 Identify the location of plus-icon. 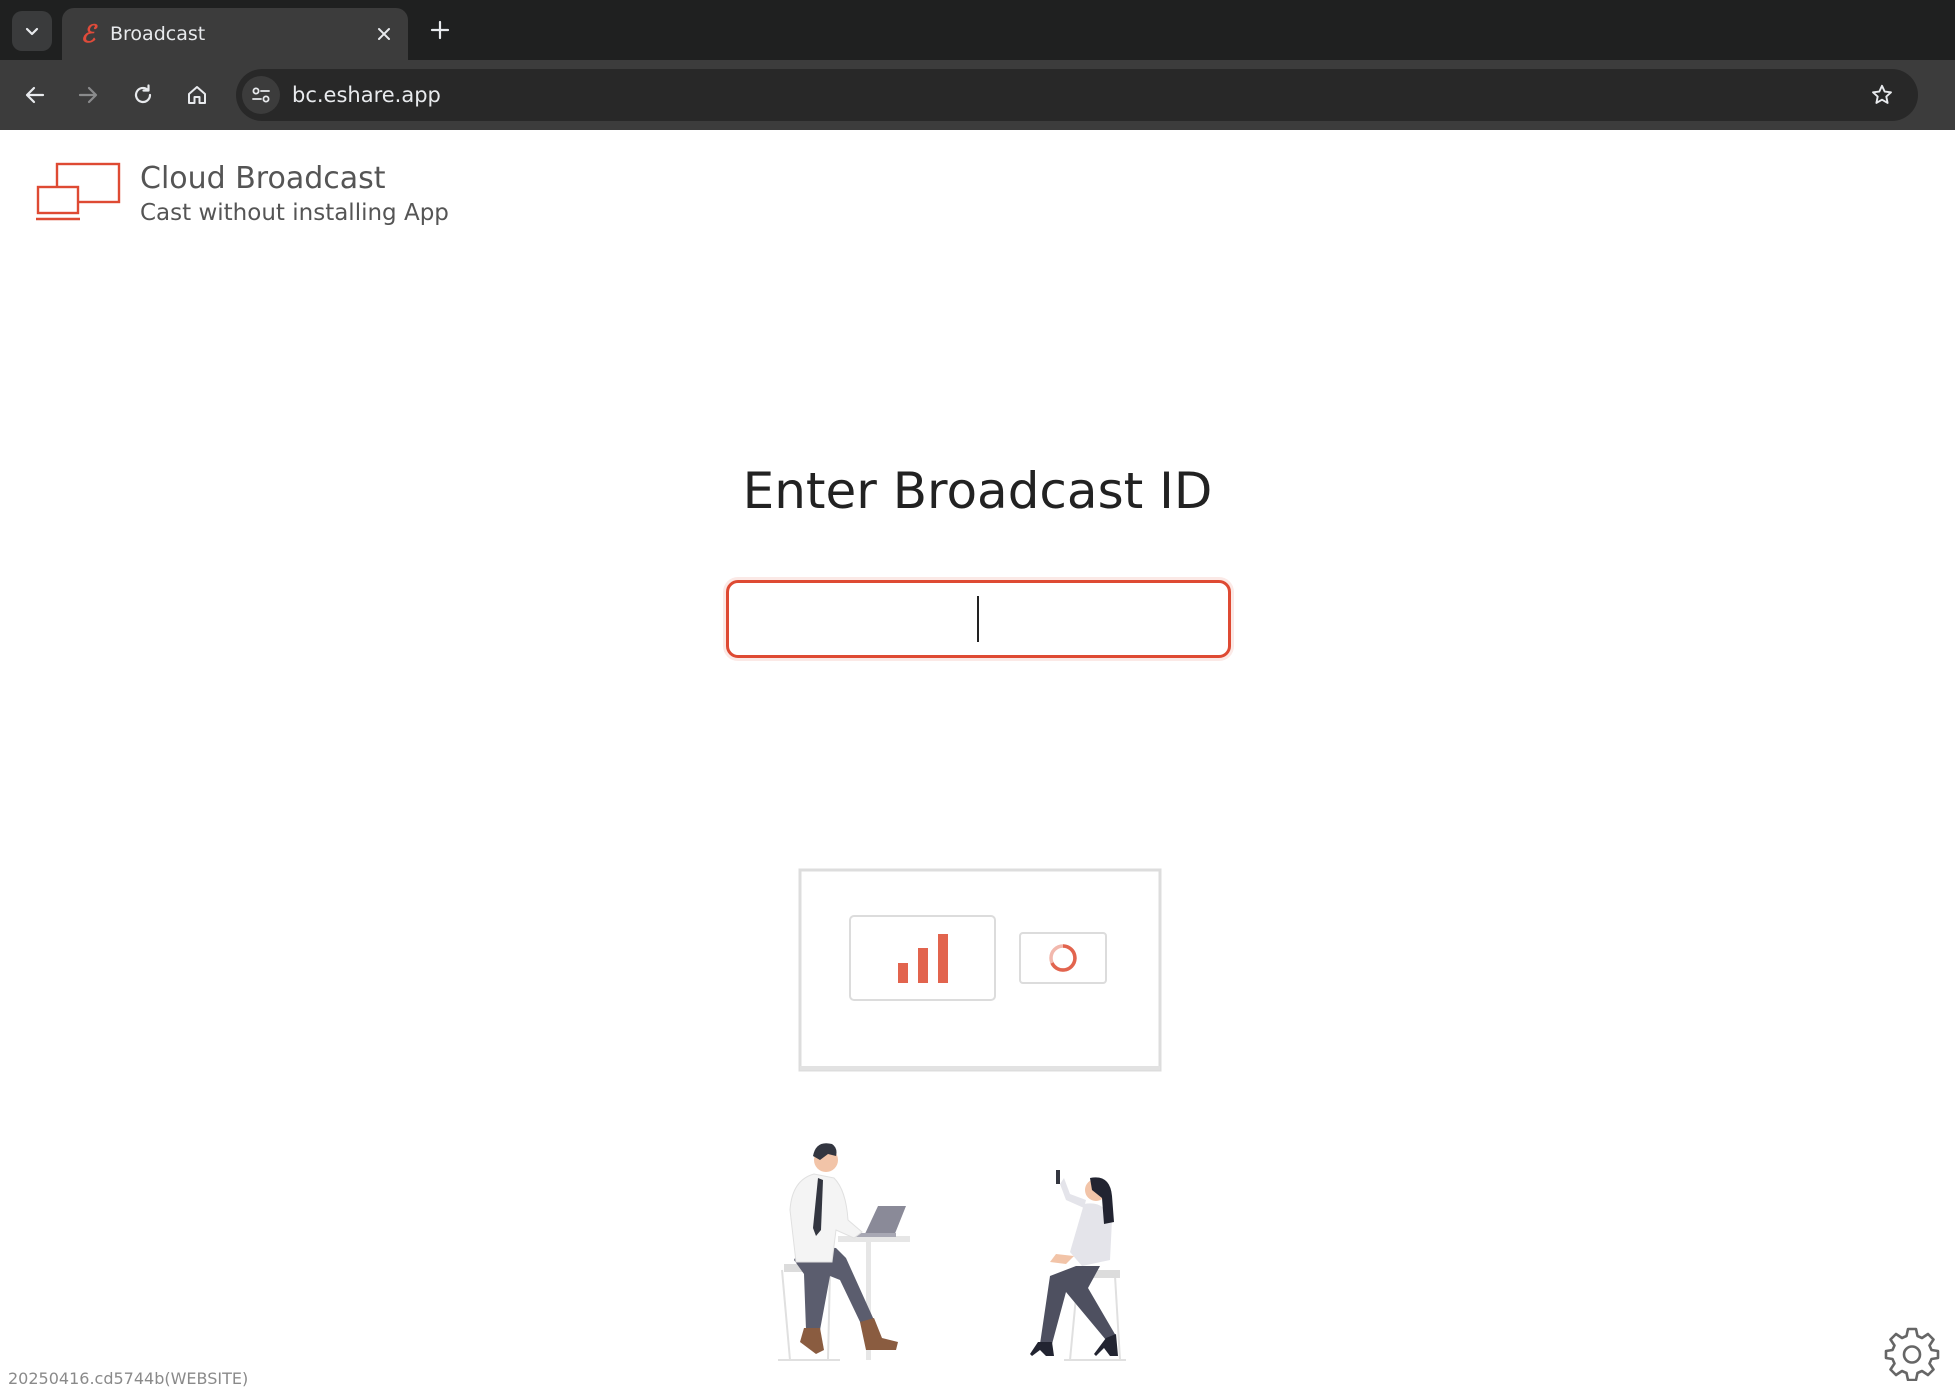
(440, 30).